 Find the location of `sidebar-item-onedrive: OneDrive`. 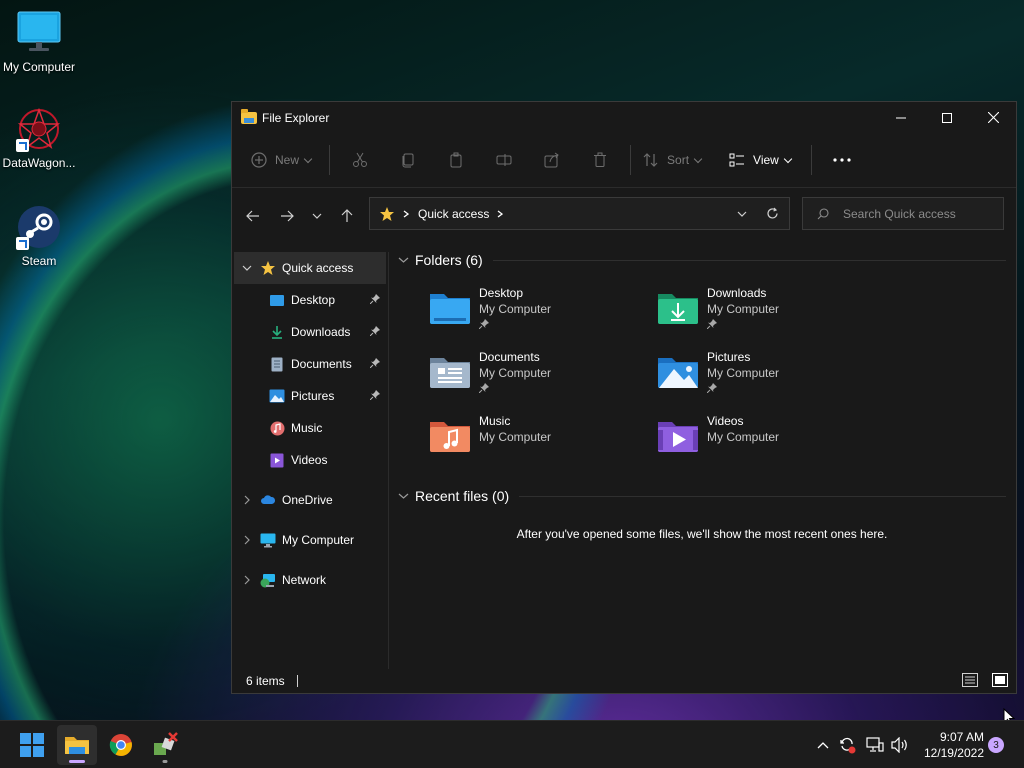

sidebar-item-onedrive: OneDrive is located at coordinates (310, 500).